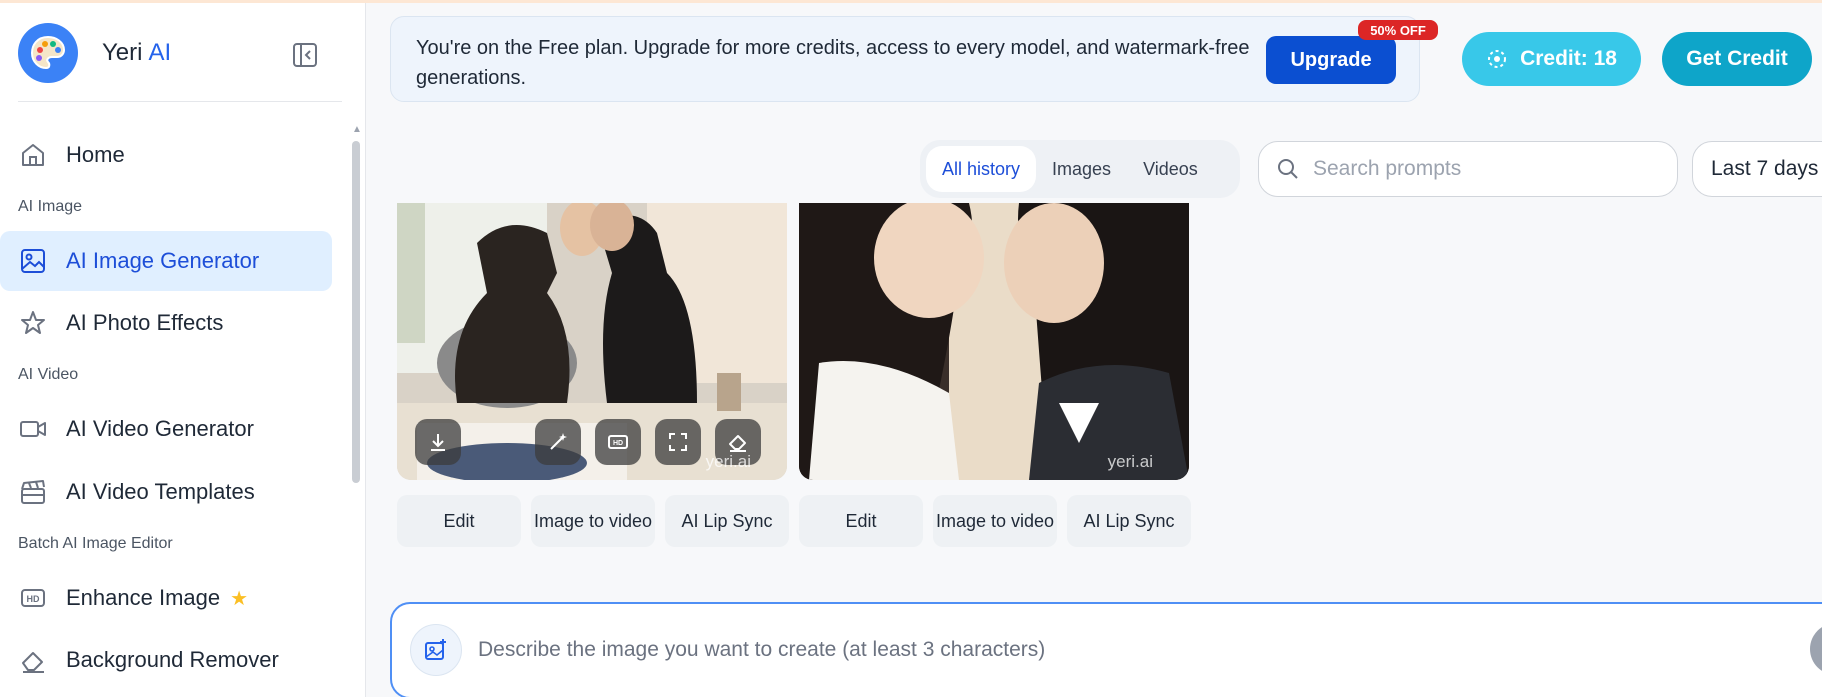 Image resolution: width=1822 pixels, height=697 pixels. Describe the element at coordinates (1816, 649) in the screenshot. I see `send-button` at that location.